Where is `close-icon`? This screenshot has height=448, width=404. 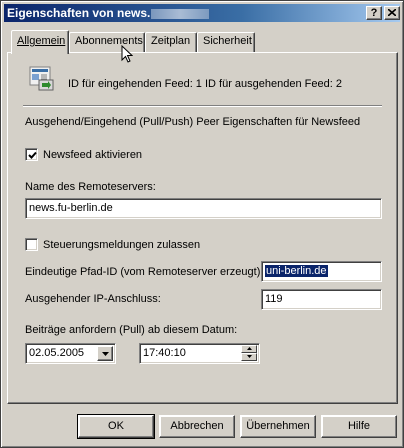
close-icon is located at coordinates (392, 12).